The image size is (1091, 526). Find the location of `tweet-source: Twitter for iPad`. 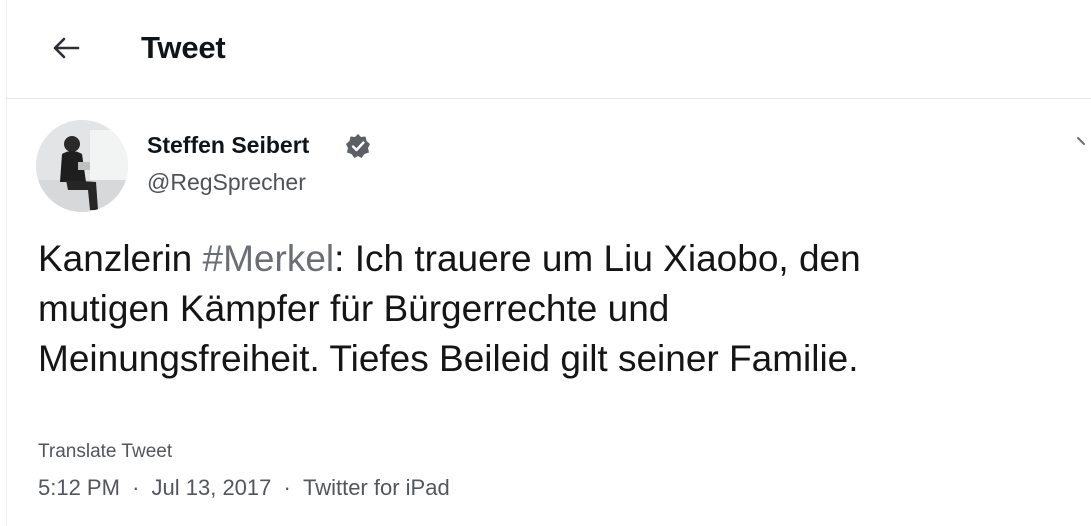

tweet-source: Twitter for iPad is located at coordinates (376, 488).